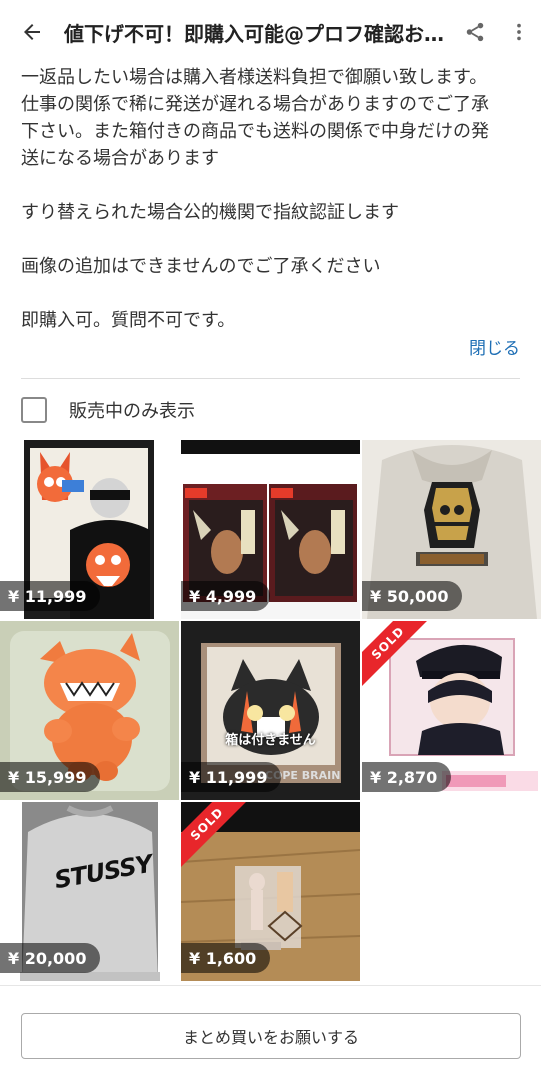  I want to click on bulk-purchase-button: まとめ買いをお願いする, so click(271, 1036).